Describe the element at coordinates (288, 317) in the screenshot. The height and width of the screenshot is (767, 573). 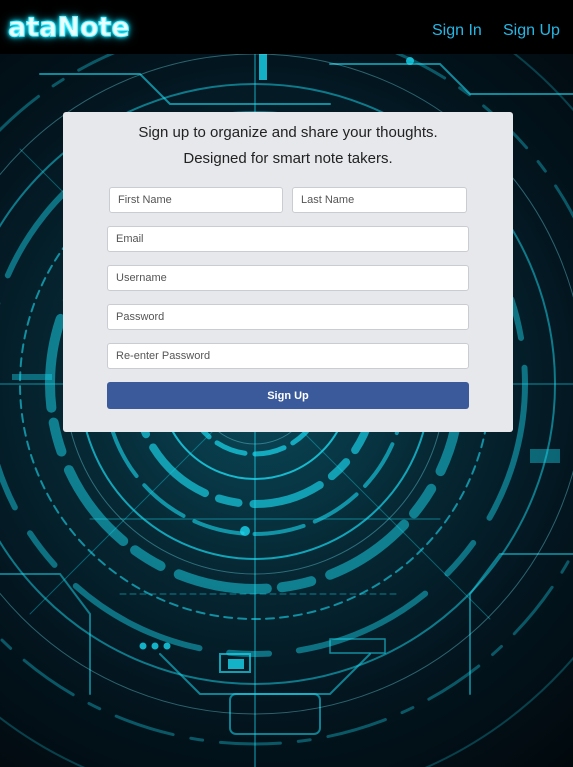
I see `password-field` at that location.